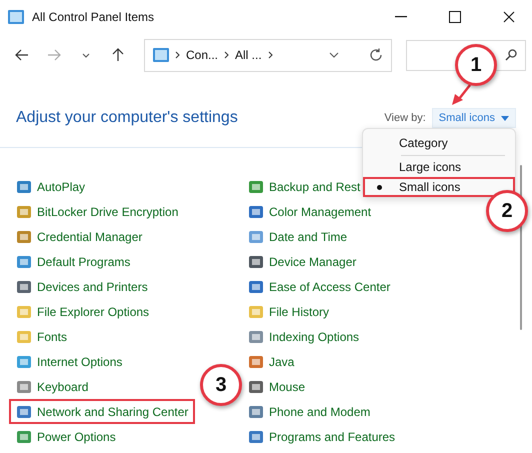 This screenshot has width=532, height=453. Describe the element at coordinates (82, 286) in the screenshot. I see `control-panel-link: Devices and Printers` at that location.